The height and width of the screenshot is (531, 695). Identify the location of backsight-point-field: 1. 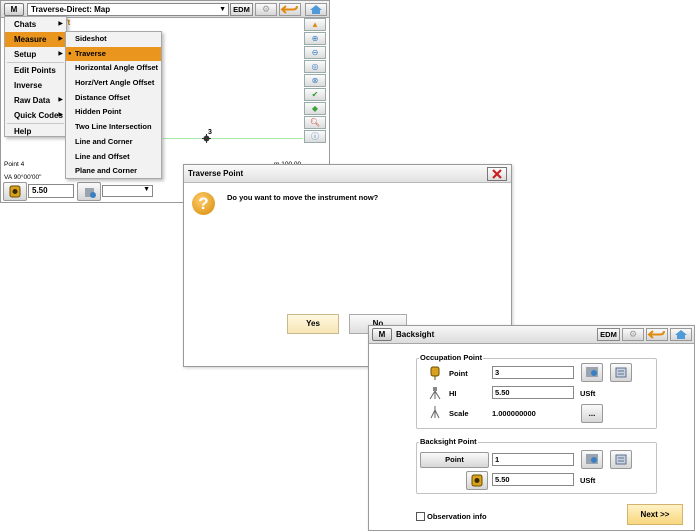
(533, 459).